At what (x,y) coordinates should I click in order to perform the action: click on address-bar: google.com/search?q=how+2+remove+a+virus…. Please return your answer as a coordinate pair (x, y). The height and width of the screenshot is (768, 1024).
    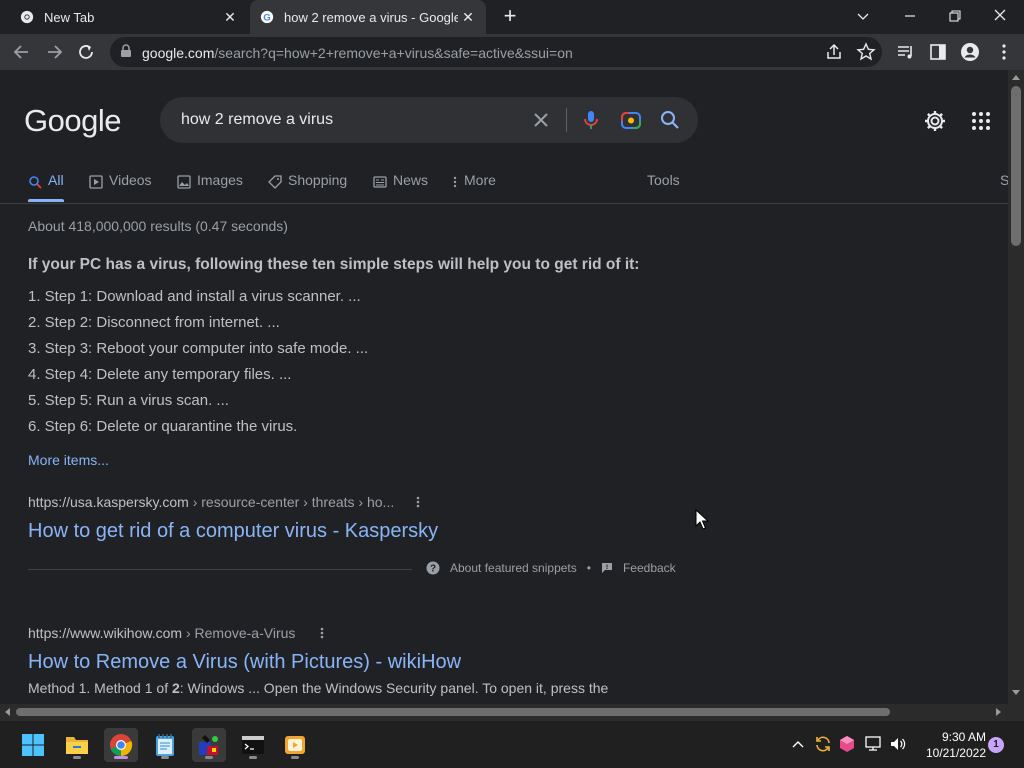
    Looking at the image, I should click on (496, 52).